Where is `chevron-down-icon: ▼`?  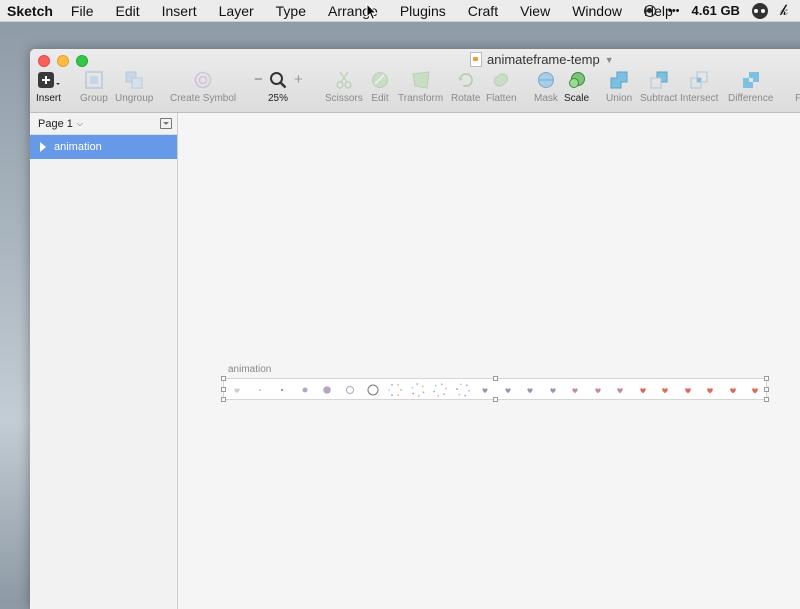
chevron-down-icon: ▼ is located at coordinates (609, 59).